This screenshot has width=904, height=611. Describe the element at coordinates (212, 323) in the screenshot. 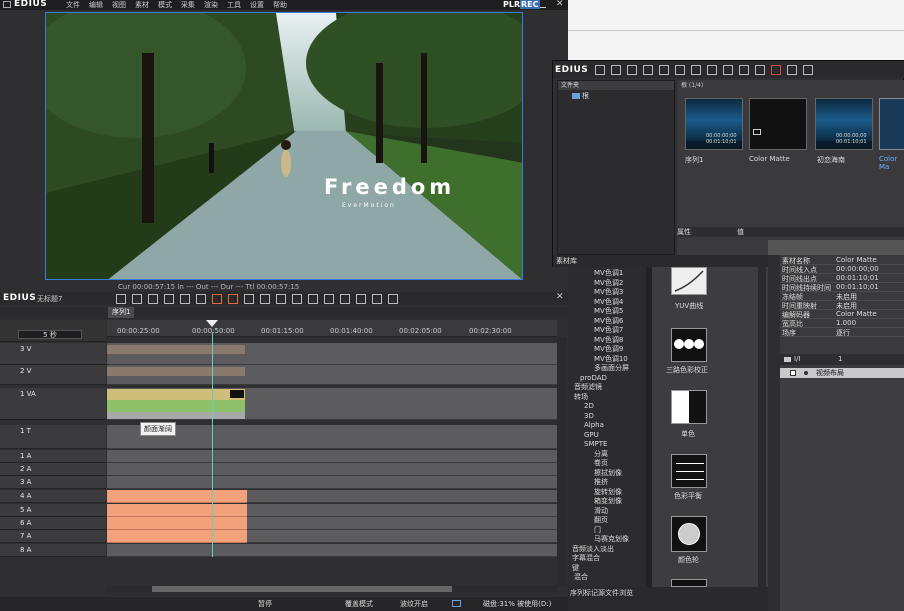

I see `playhead-marker-icon` at that location.